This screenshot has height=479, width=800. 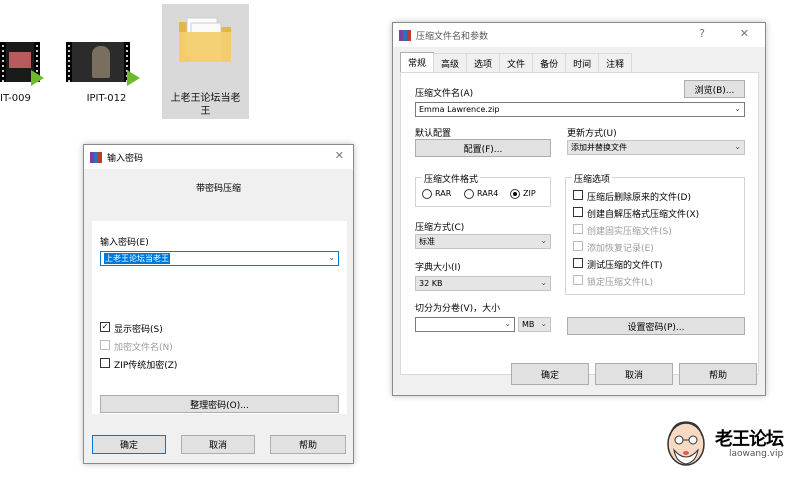 I want to click on format-group: 压缩文件格式 RAR RAR4 ZIP, so click(x=483, y=189).